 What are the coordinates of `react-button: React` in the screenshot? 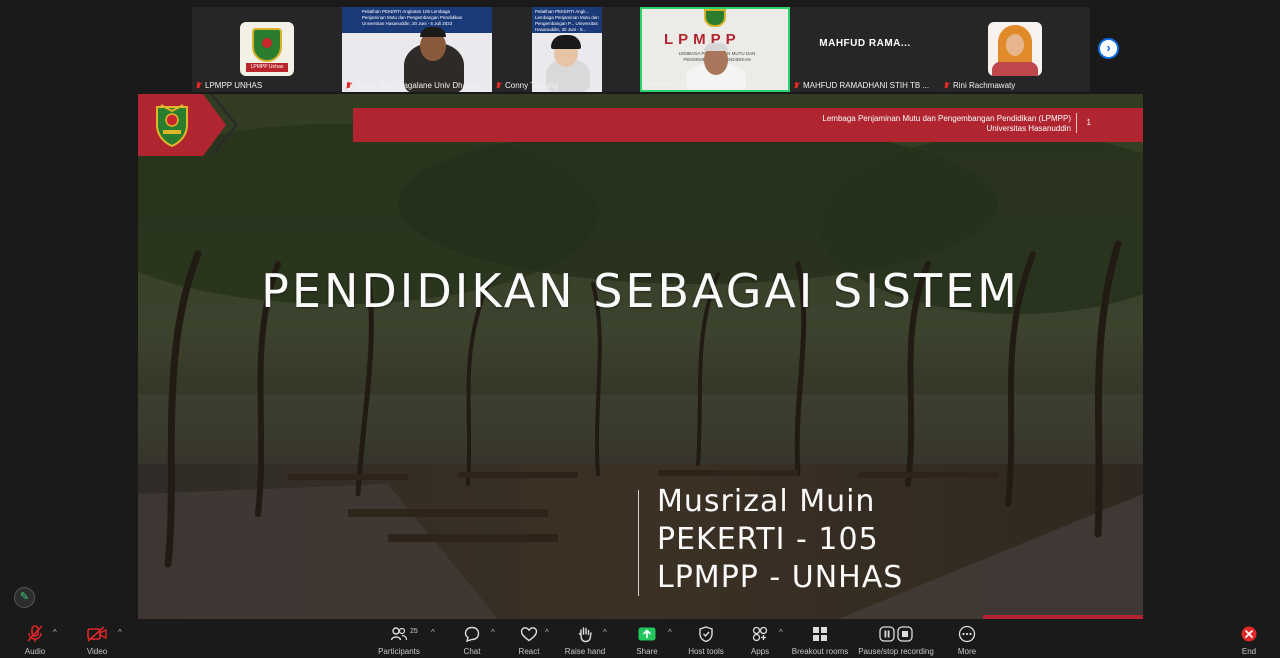 It's located at (529, 639).